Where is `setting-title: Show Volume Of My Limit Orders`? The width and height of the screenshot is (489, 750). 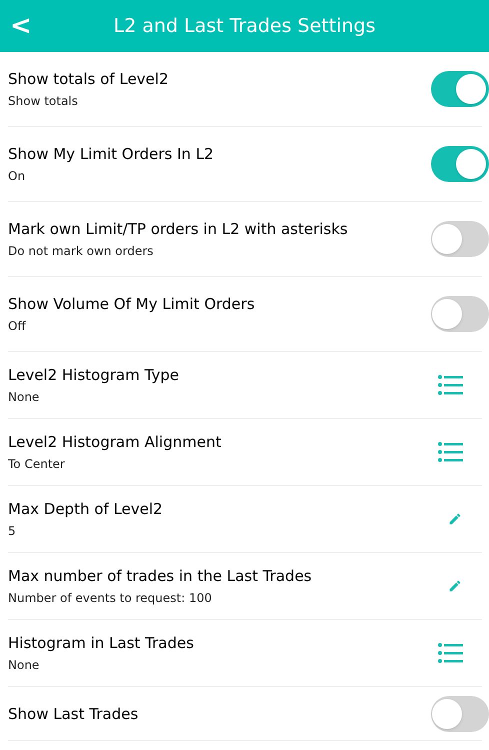 setting-title: Show Volume Of My Limit Orders is located at coordinates (132, 304).